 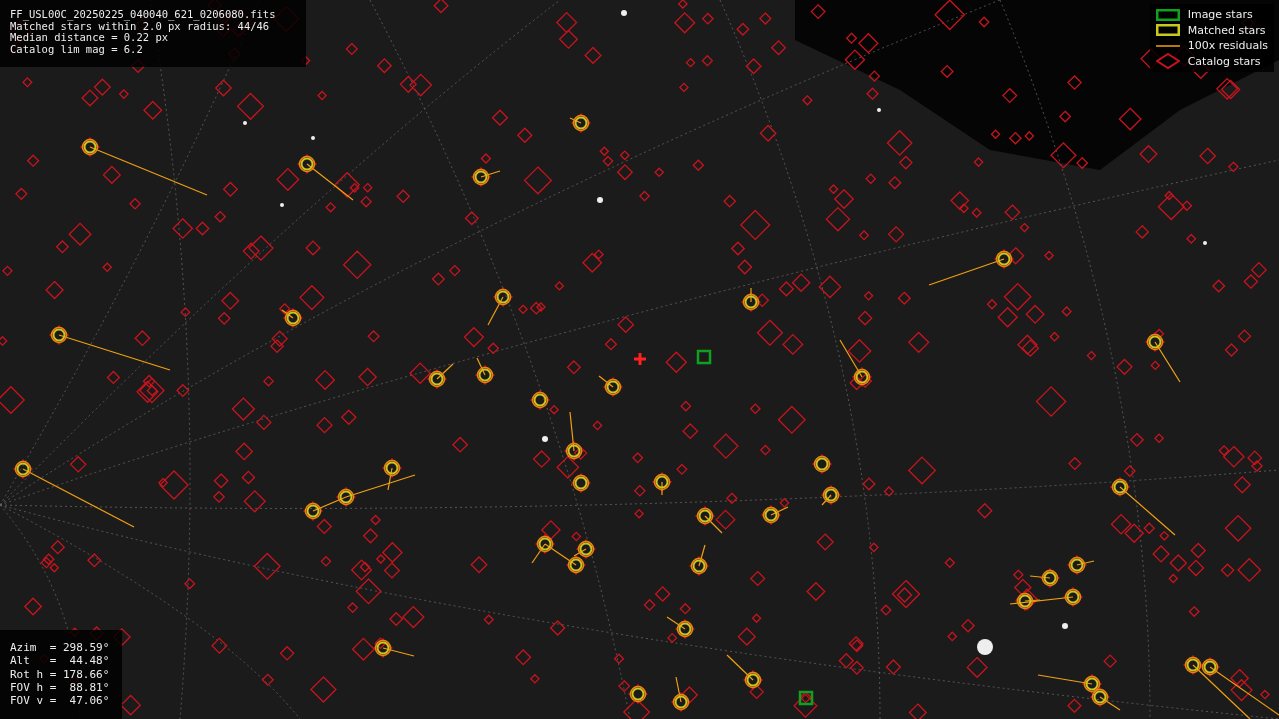 What do you see at coordinates (143, 15) in the screenshot?
I see `info-text: FF_USL00C_20250225_040040_621_0206080.fits` at bounding box center [143, 15].